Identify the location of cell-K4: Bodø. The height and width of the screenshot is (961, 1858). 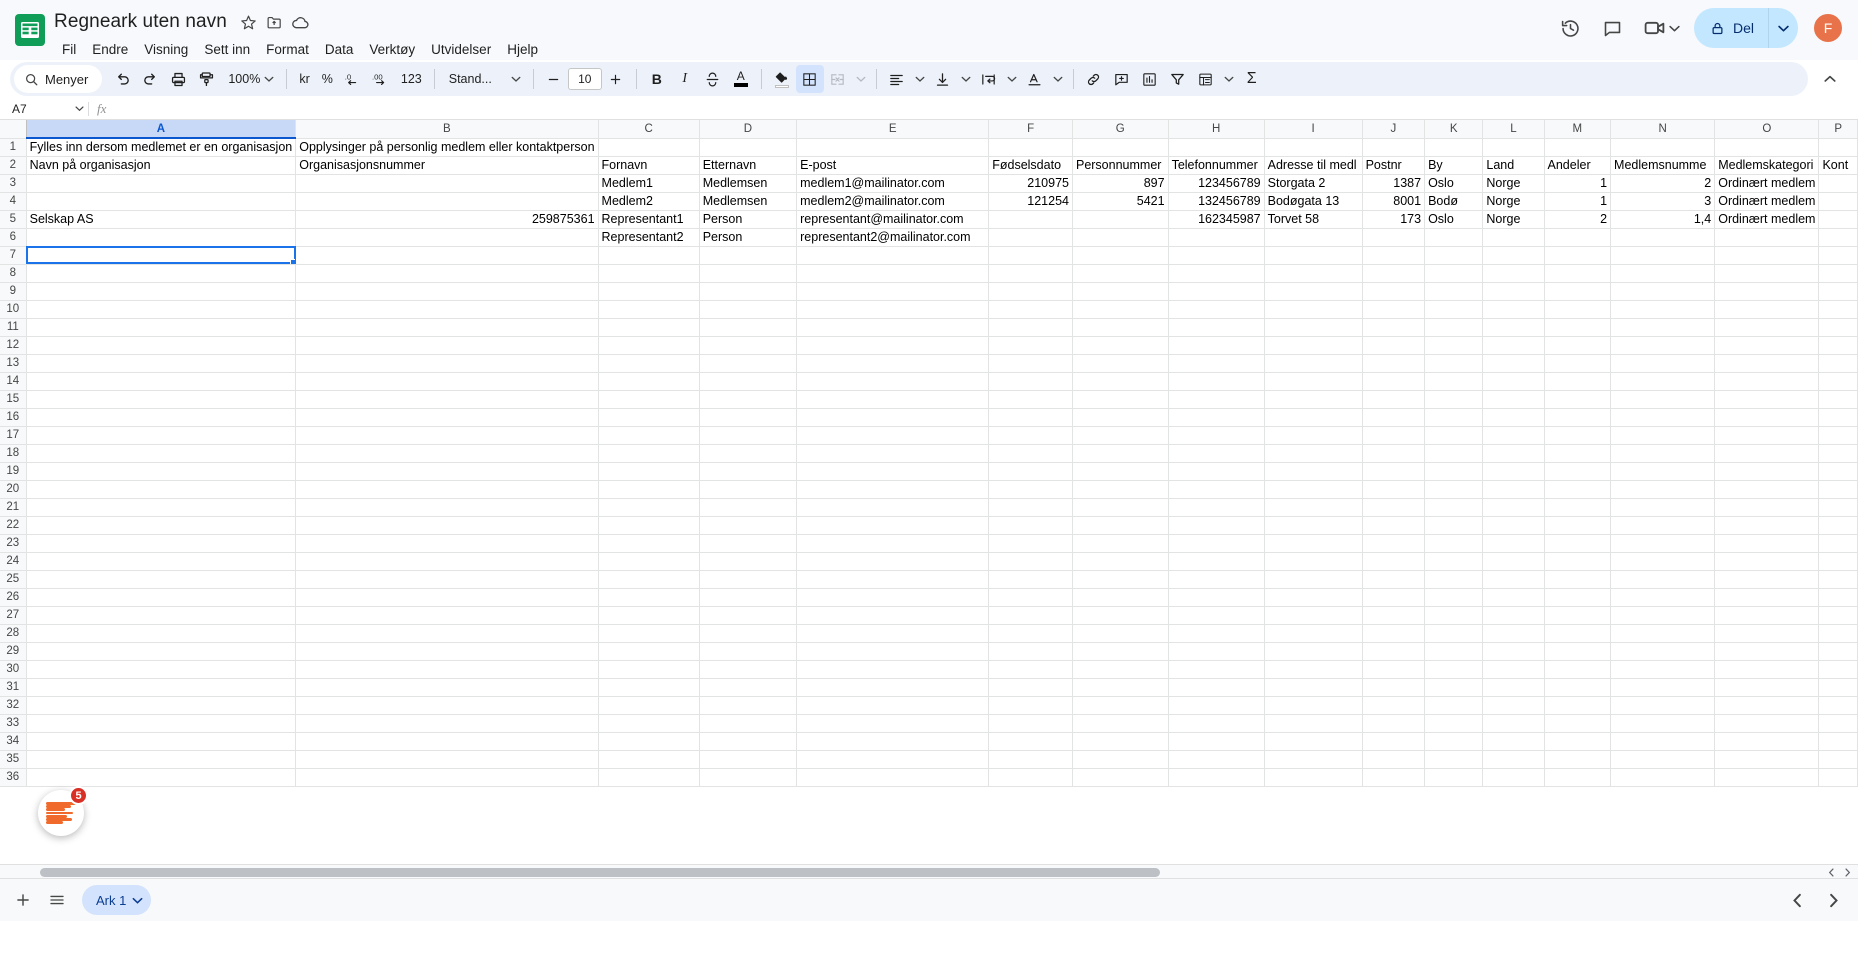
(1454, 201).